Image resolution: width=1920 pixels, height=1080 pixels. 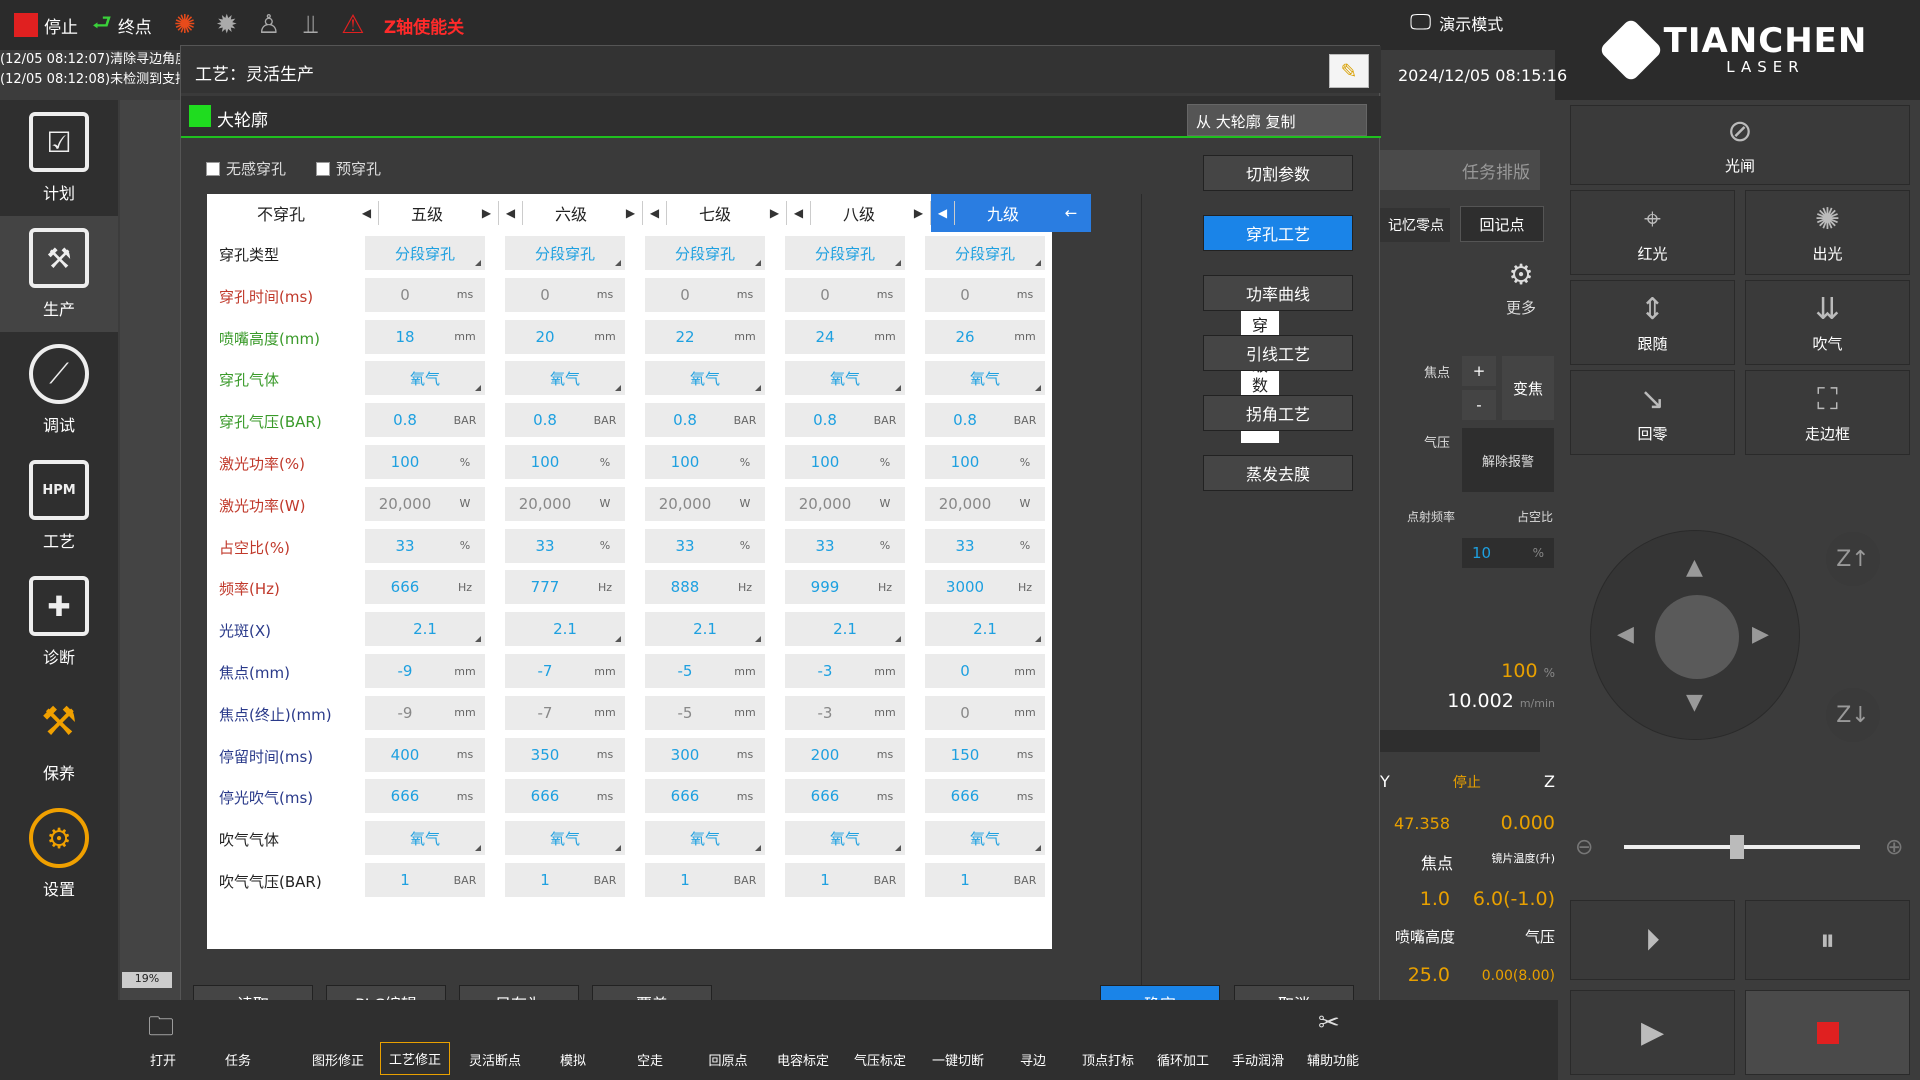 I want to click on process-side-button: 穿孔工艺, so click(x=1278, y=233).